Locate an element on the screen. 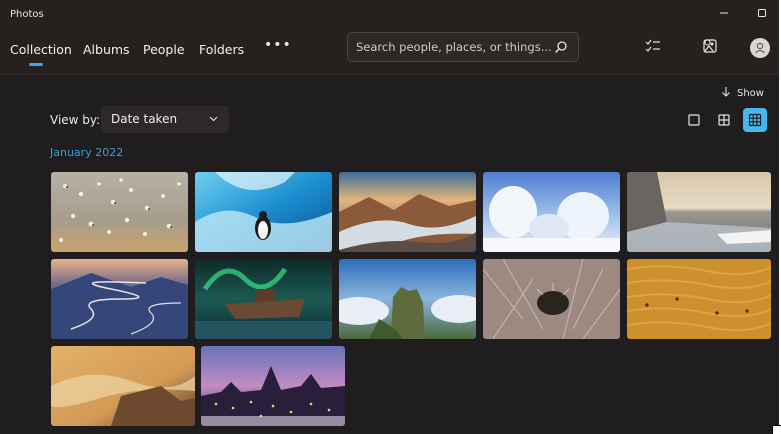  view-small-button is located at coordinates (755, 120).